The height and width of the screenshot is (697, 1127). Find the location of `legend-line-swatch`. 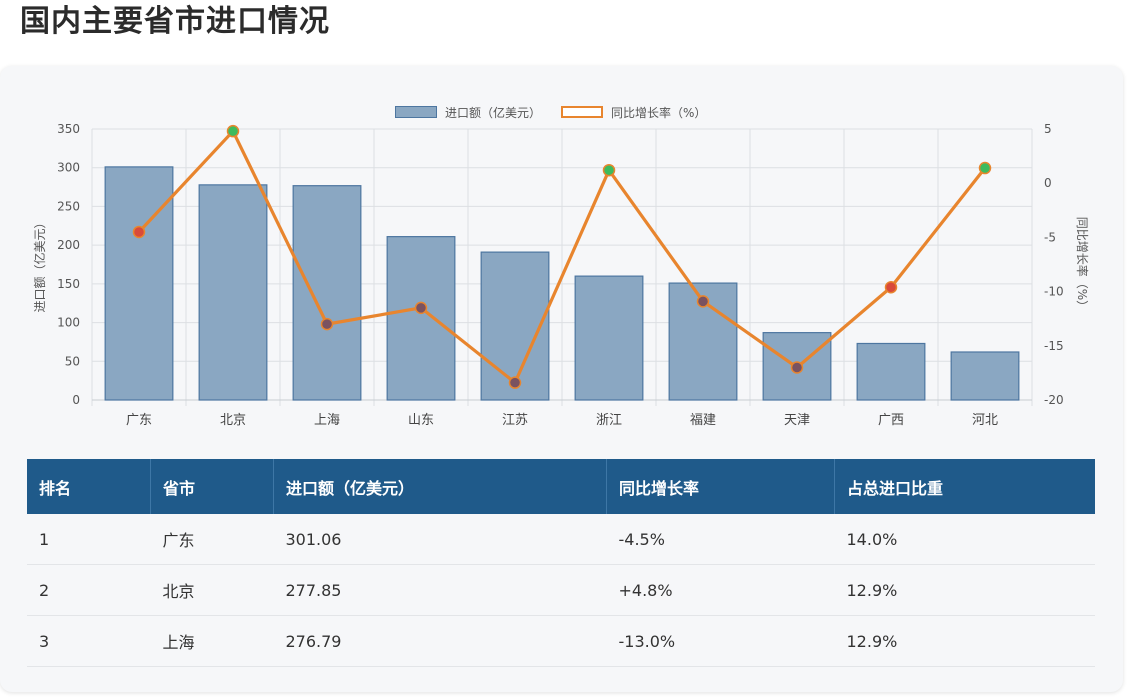

legend-line-swatch is located at coordinates (582, 112).